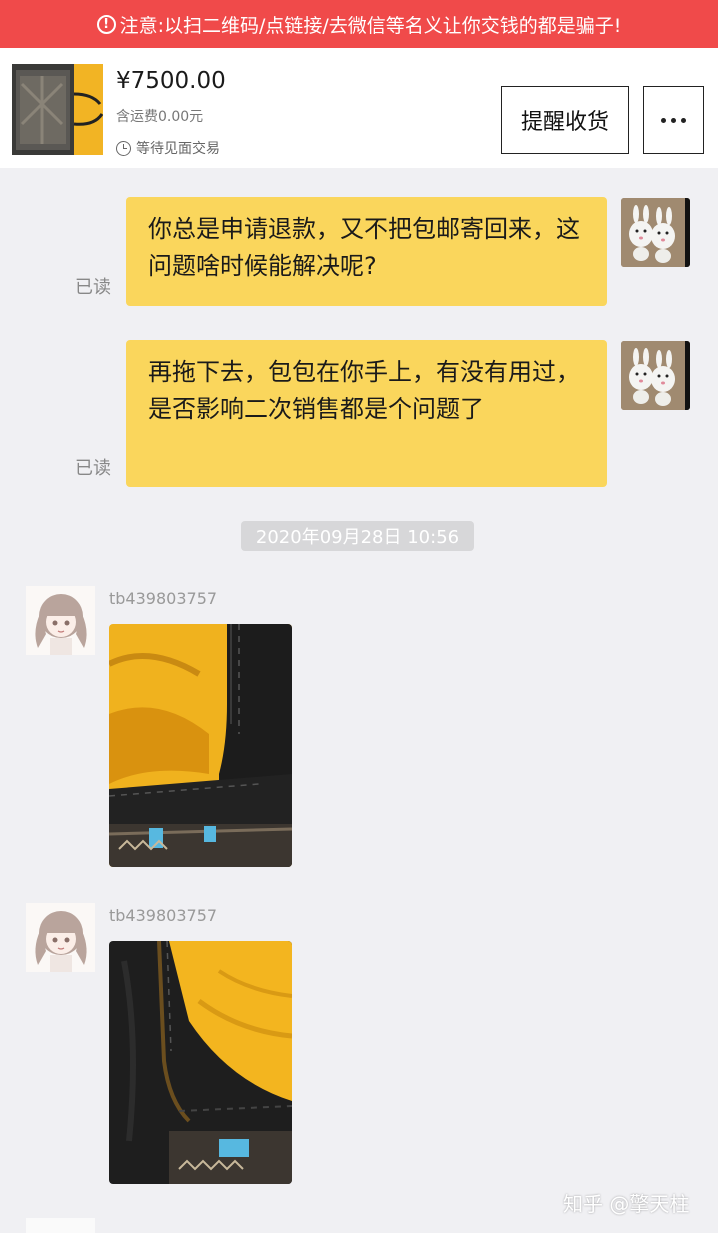 The height and width of the screenshot is (1233, 718). What do you see at coordinates (178, 149) in the screenshot?
I see `trade-status-text: 等待见面交易` at bounding box center [178, 149].